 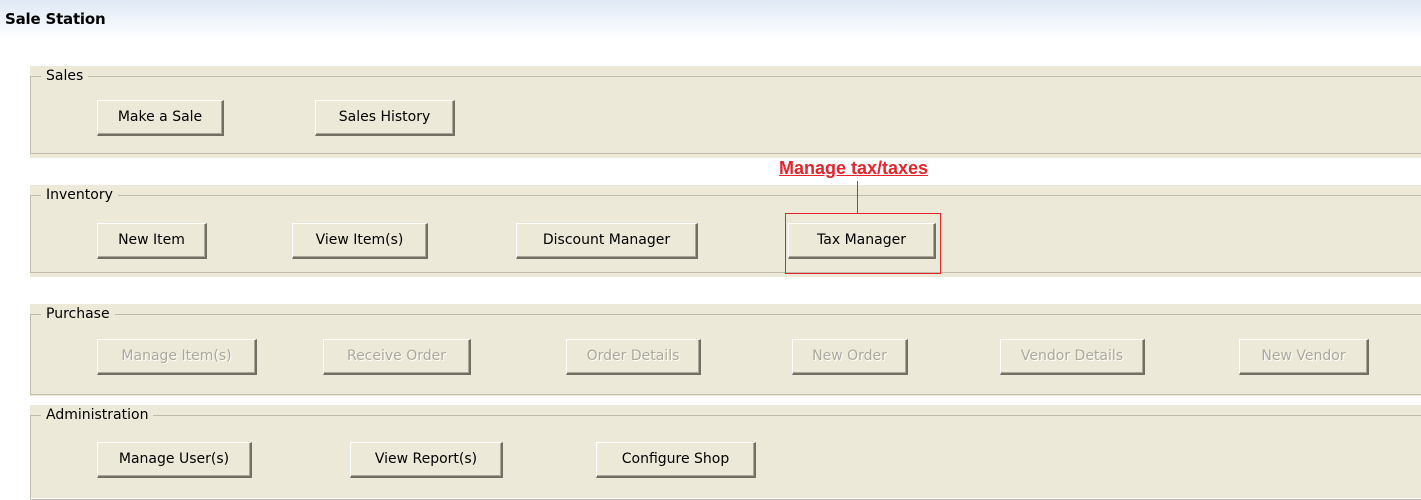 What do you see at coordinates (385, 118) in the screenshot?
I see `sales-history-button: Sales History` at bounding box center [385, 118].